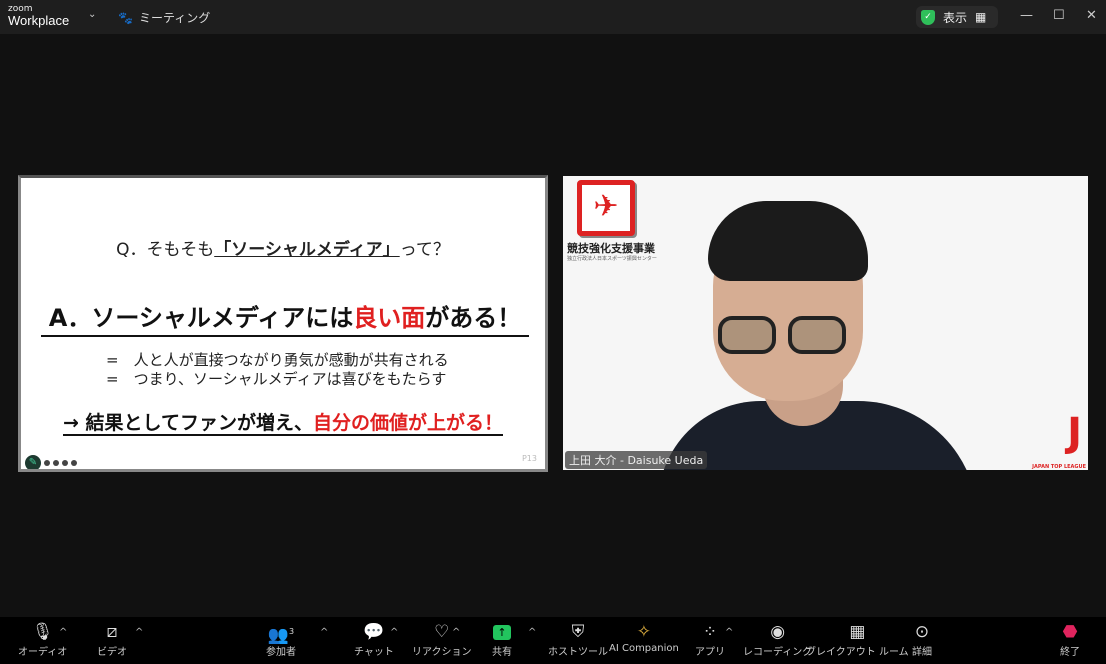  What do you see at coordinates (644, 632) in the screenshot?
I see `sparkle-icon: ✧` at bounding box center [644, 632].